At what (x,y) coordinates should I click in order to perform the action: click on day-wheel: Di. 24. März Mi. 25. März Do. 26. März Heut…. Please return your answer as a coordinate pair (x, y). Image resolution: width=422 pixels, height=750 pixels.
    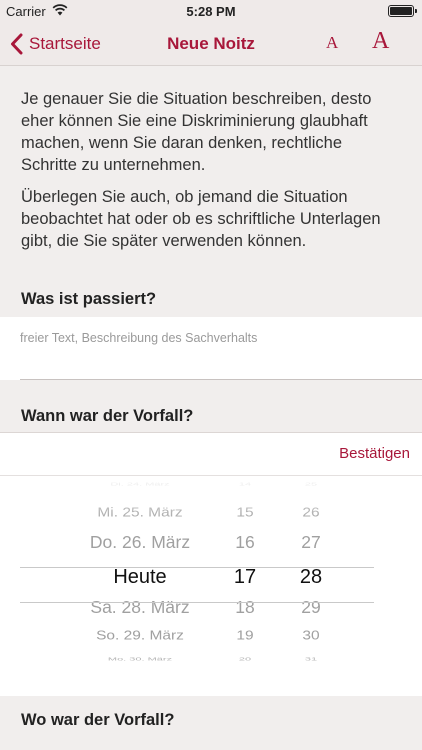
    Looking at the image, I should click on (140, 586).